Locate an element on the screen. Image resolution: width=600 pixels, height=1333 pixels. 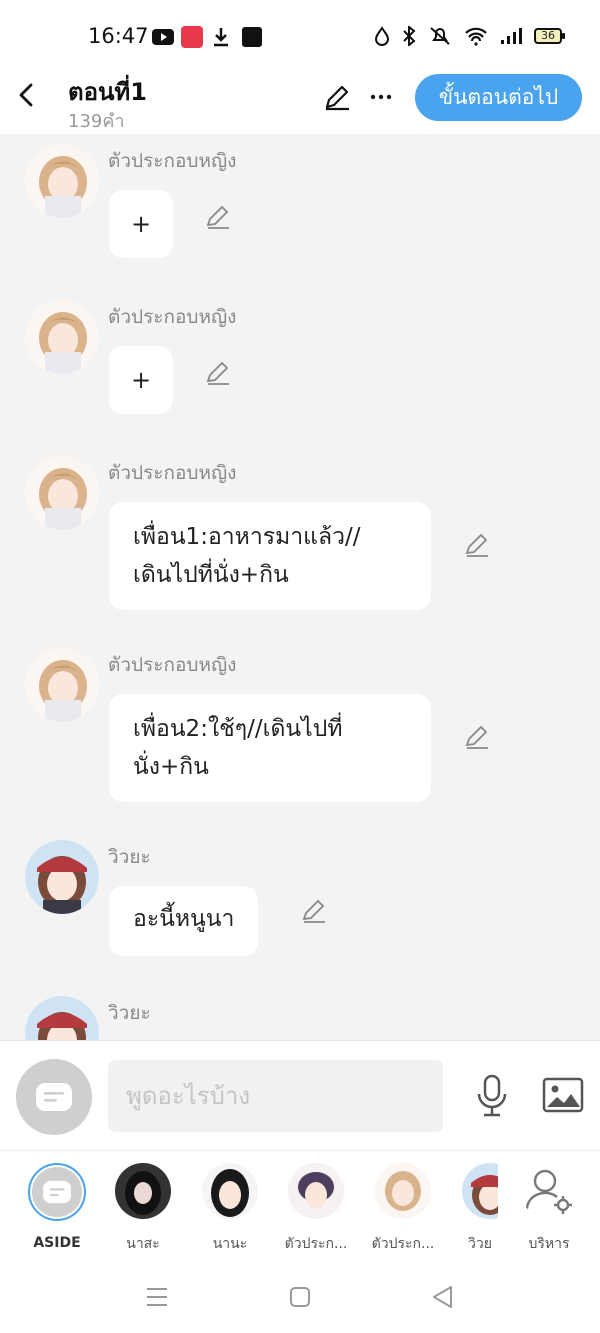
image-upload-icon is located at coordinates (563, 1095).